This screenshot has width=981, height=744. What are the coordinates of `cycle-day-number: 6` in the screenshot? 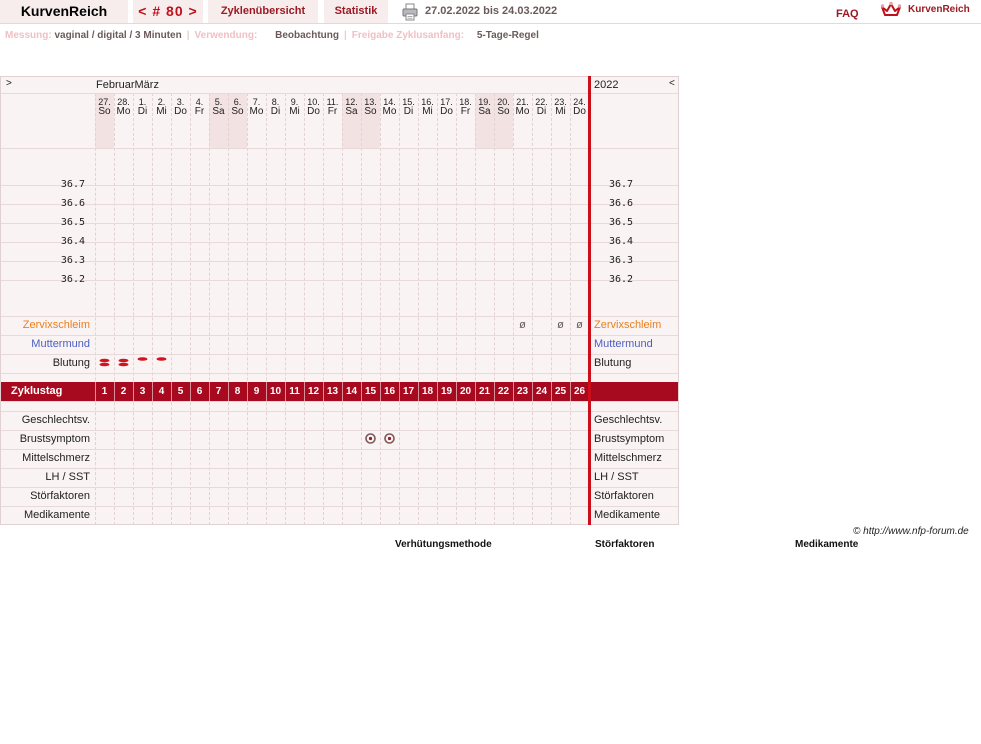 It's located at (199, 391).